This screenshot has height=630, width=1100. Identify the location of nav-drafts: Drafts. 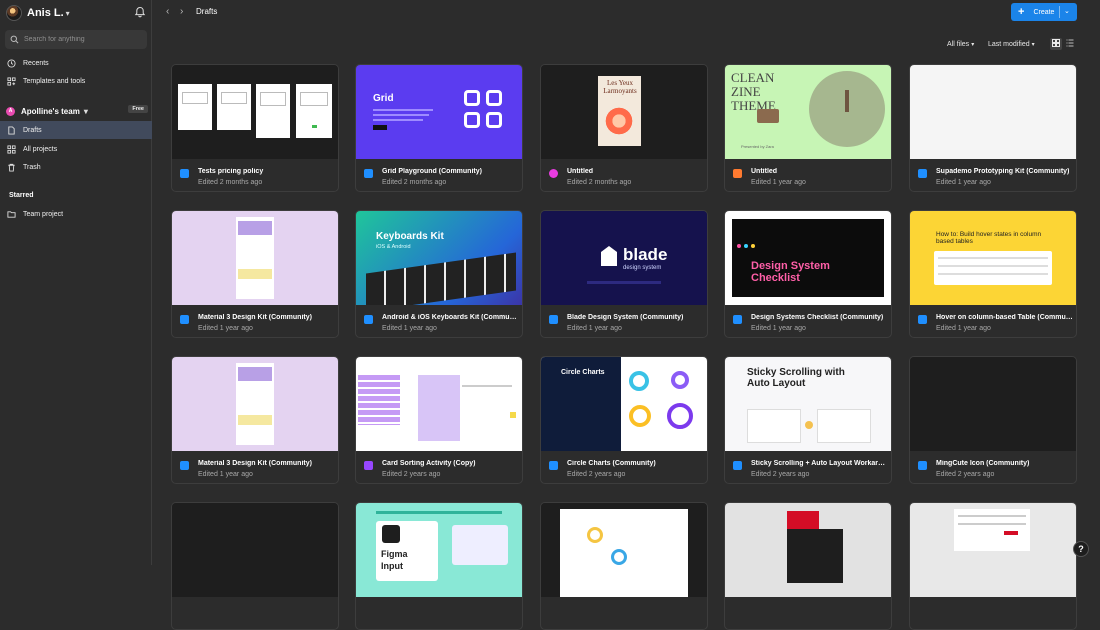
(76, 130).